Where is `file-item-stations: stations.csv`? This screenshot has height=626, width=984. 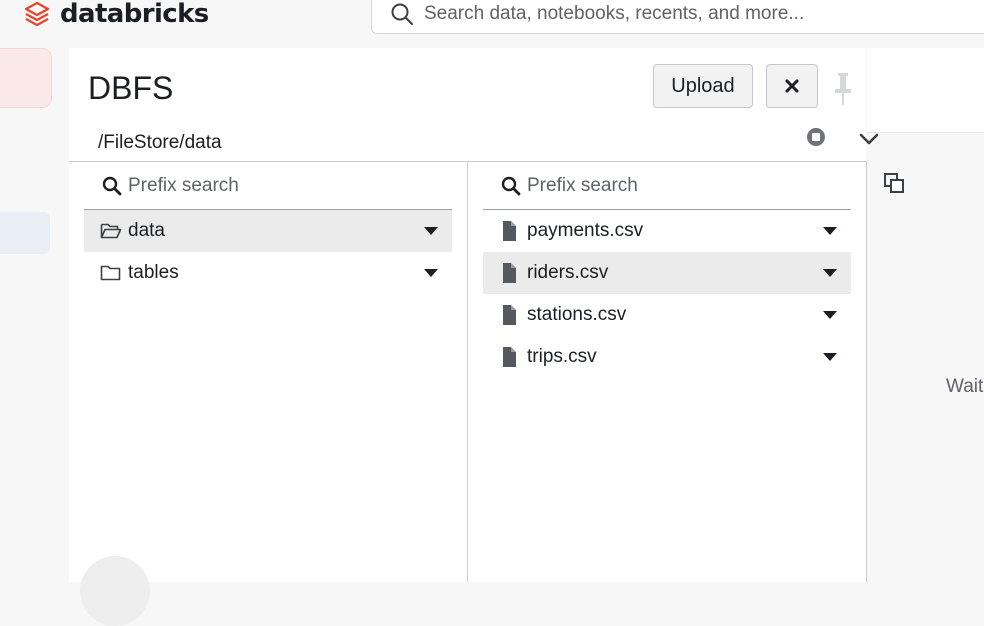
file-item-stations: stations.csv is located at coordinates (667, 315).